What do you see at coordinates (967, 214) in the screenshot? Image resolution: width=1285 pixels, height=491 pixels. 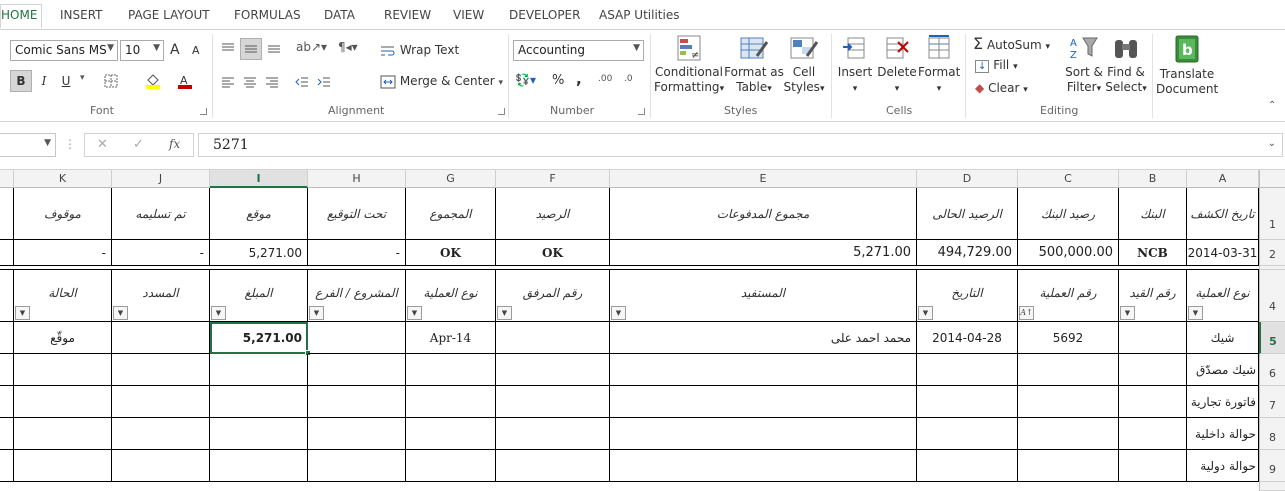 I see `cell-d1: الرصيد الحالى` at bounding box center [967, 214].